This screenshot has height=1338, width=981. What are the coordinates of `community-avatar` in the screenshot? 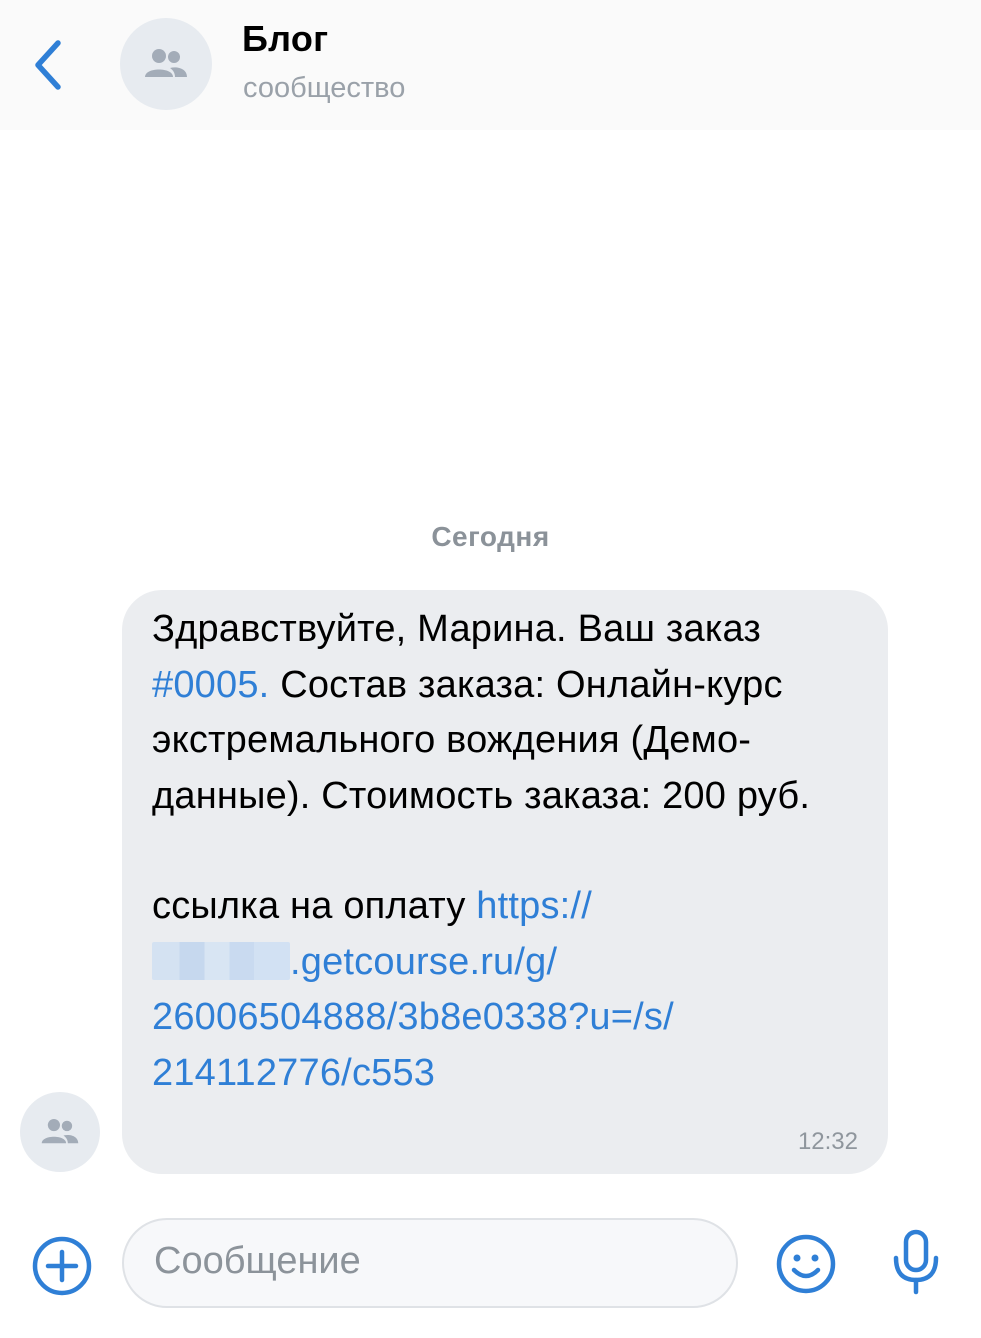 It's located at (166, 64).